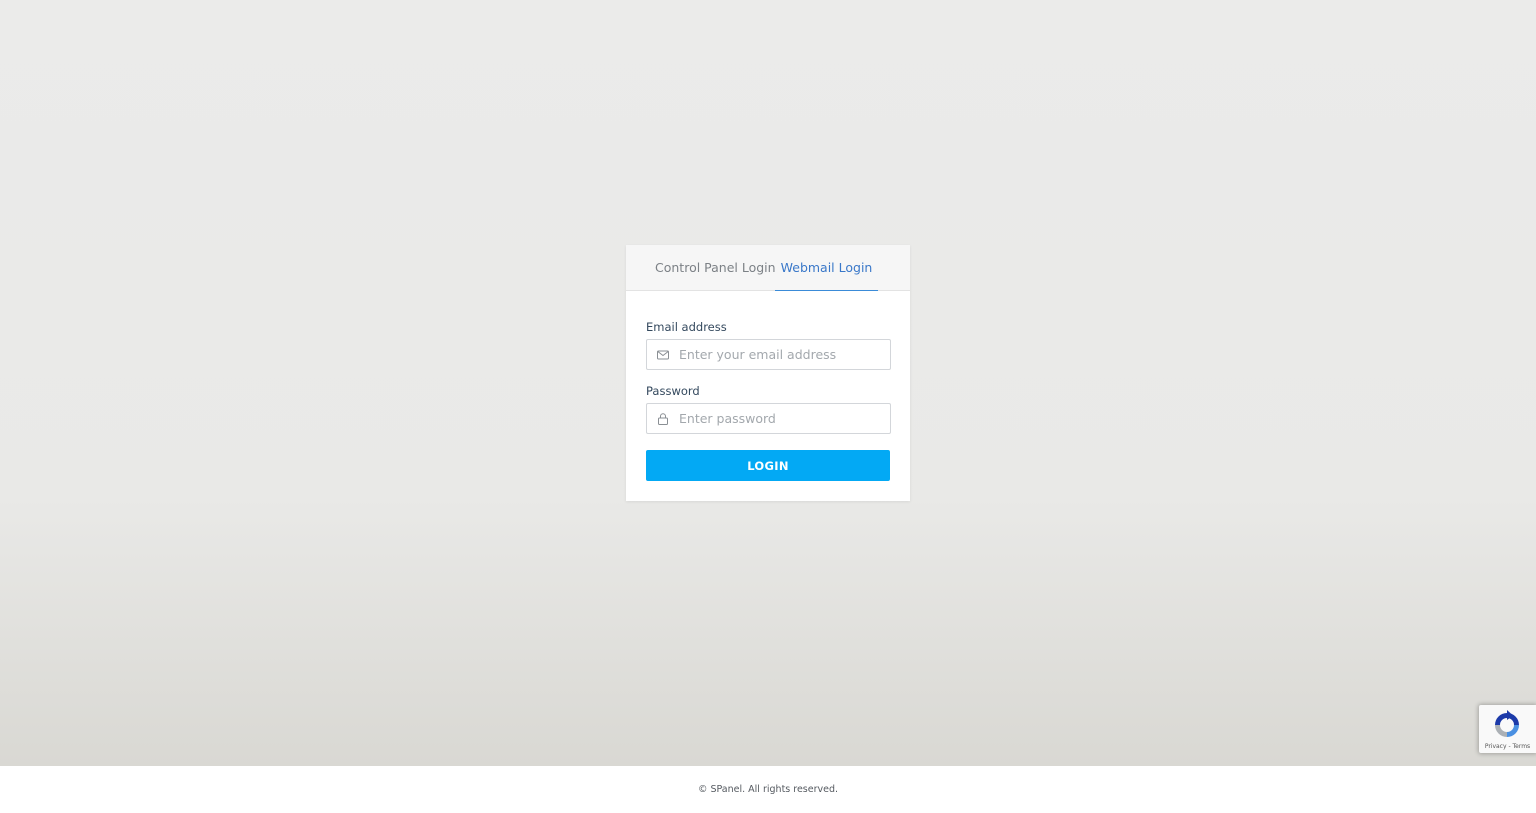  I want to click on tab-webmail-login: Webmail Login, so click(826, 268).